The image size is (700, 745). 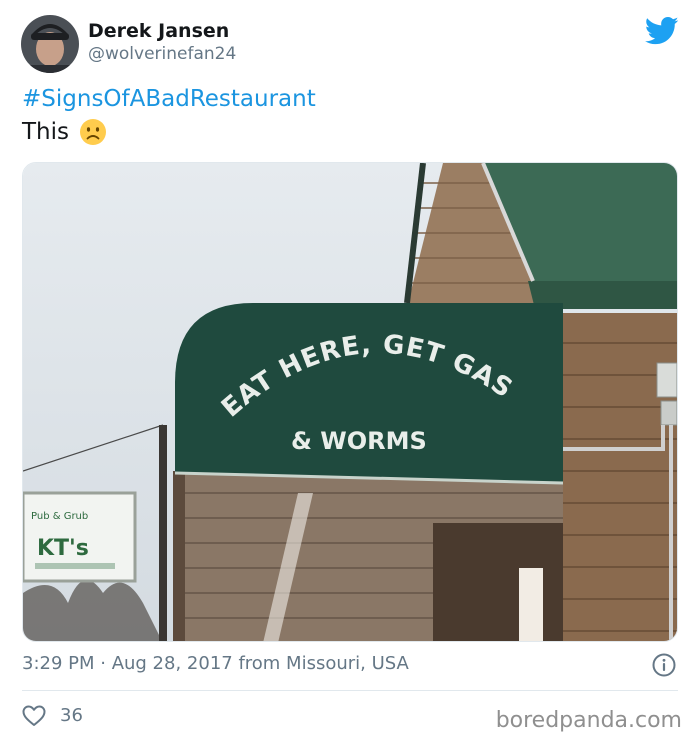 What do you see at coordinates (50, 44) in the screenshot?
I see `avatar` at bounding box center [50, 44].